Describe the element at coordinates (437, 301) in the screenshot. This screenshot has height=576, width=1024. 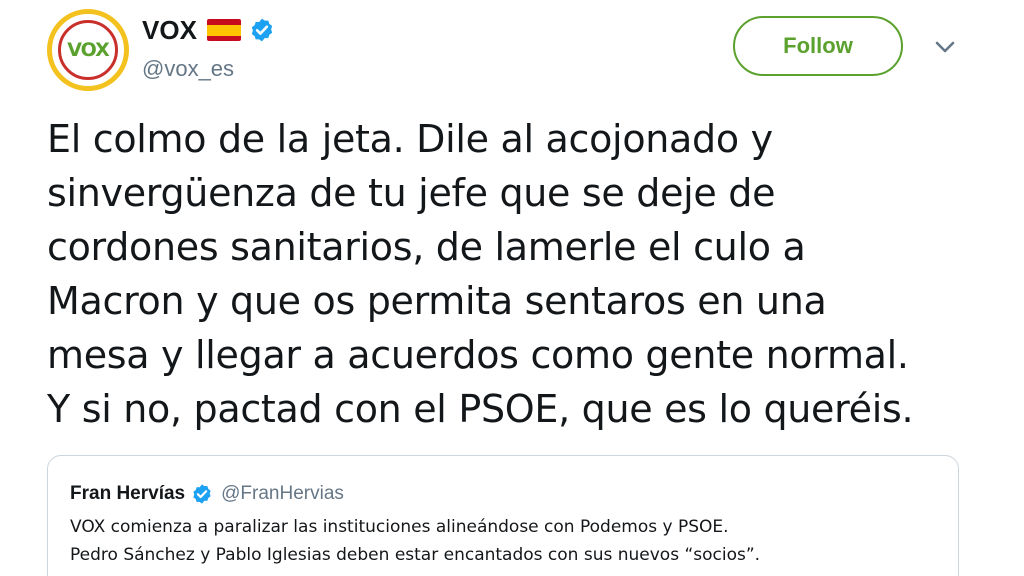
I see `tweet-text-line: Macron y que os permita sentaros en una` at that location.